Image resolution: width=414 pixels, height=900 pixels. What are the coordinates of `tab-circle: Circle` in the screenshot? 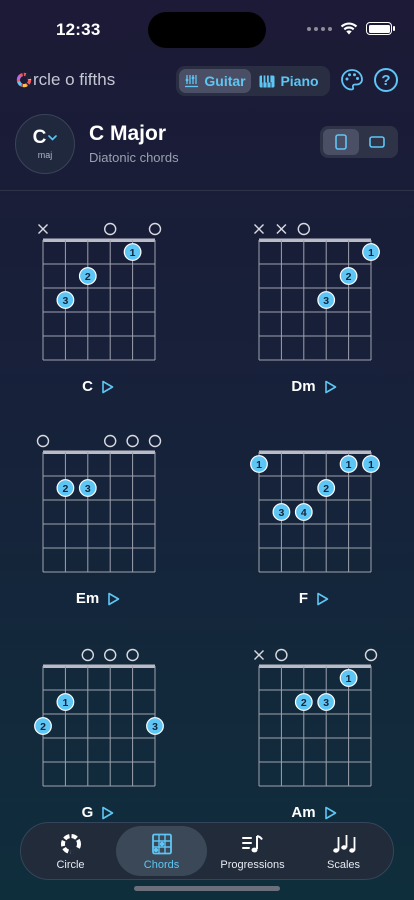 It's located at (70, 851).